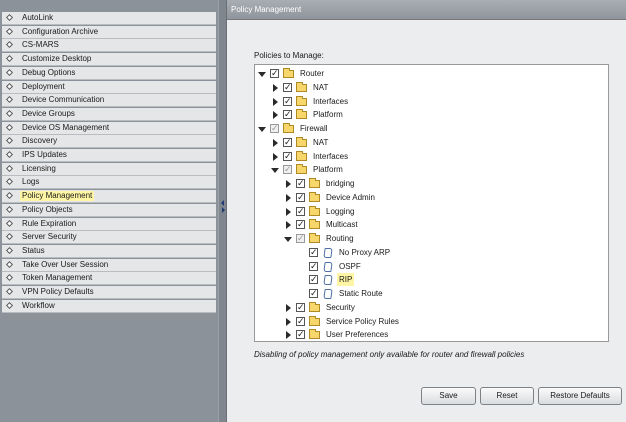 This screenshot has width=626, height=422. I want to click on sidebar-item-customize-desktop: Customize Desktop, so click(109, 60).